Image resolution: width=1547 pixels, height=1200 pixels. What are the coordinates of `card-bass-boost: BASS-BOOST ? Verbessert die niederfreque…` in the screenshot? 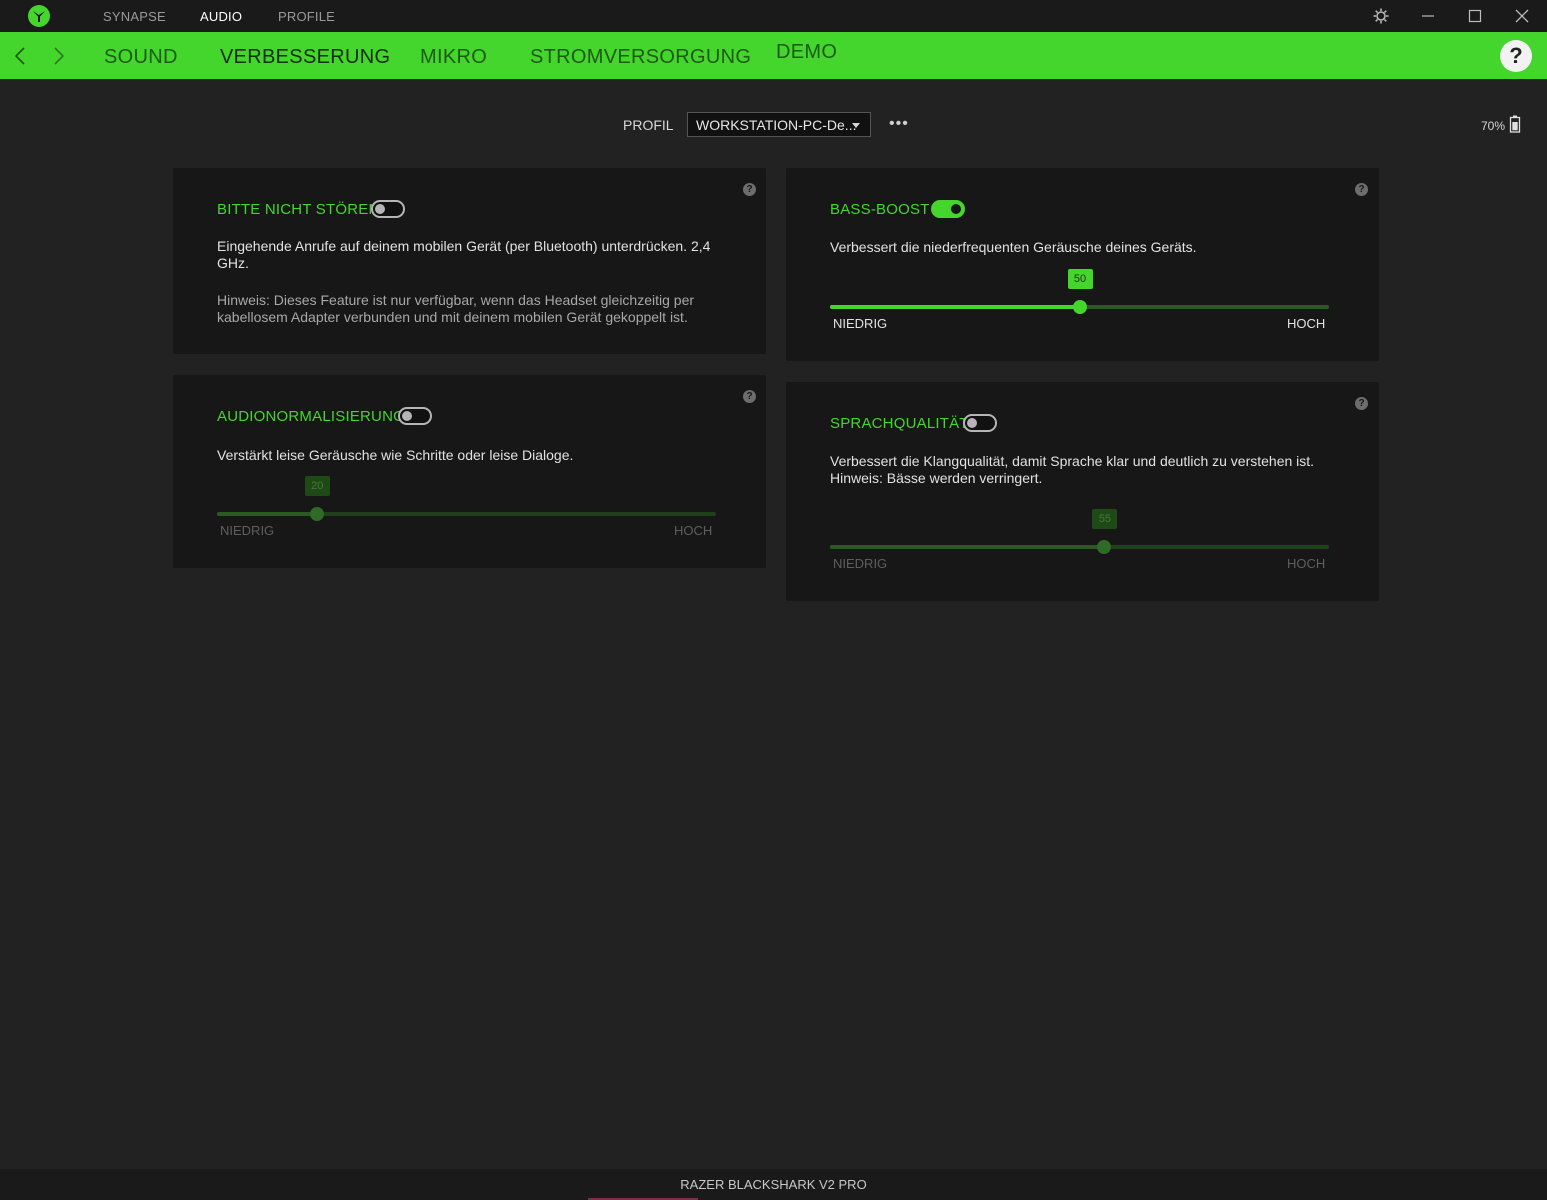 It's located at (1082, 264).